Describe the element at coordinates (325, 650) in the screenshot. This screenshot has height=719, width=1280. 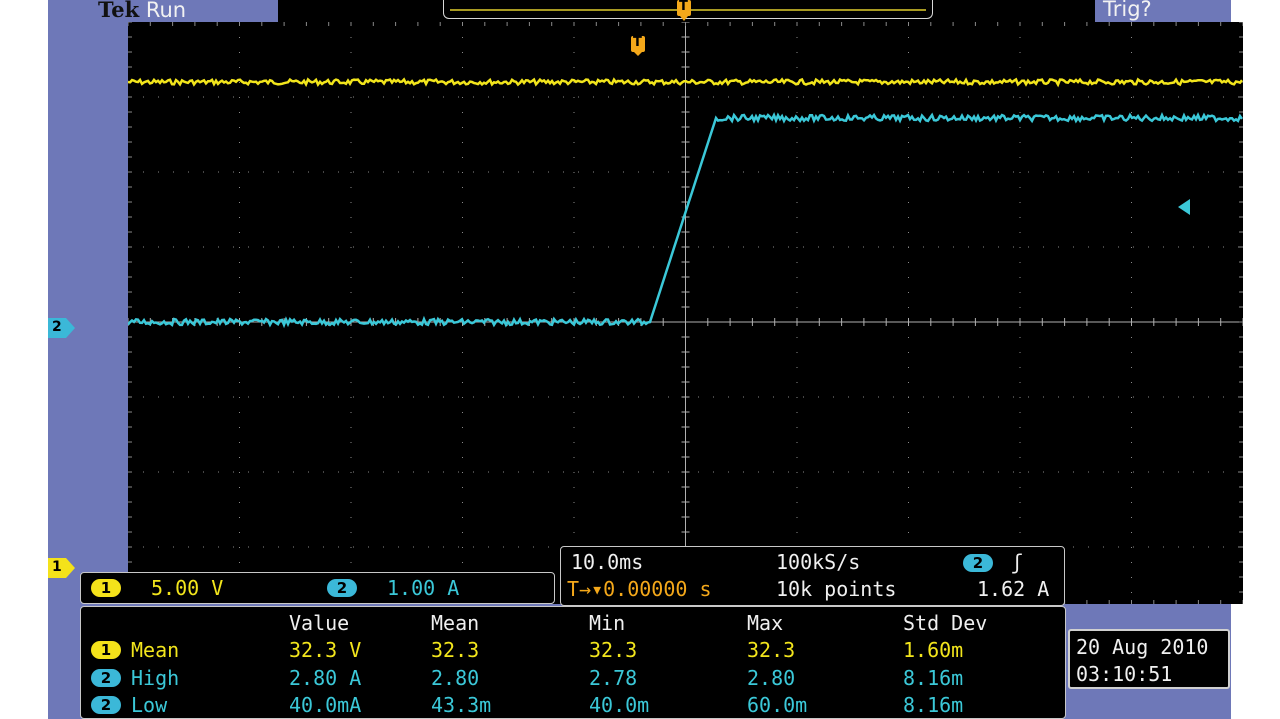
I see `row1-value: 32.3 V` at that location.